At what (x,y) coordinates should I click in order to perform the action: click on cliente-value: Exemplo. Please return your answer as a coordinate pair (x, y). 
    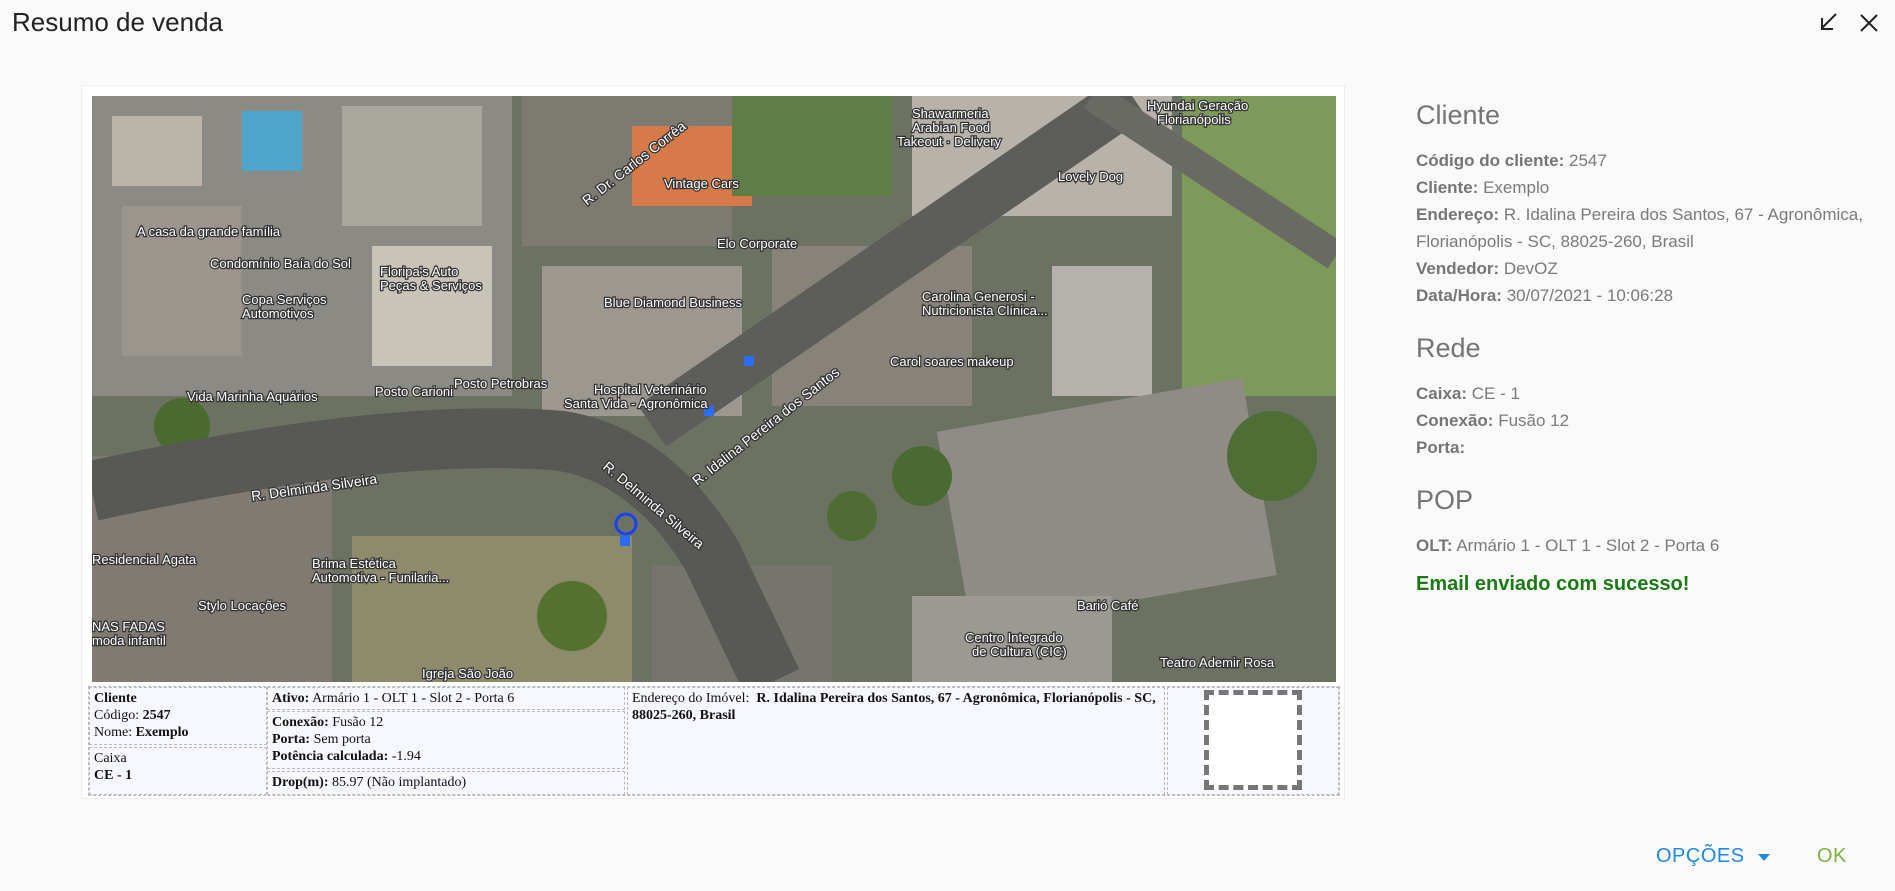
    Looking at the image, I should click on (1516, 187).